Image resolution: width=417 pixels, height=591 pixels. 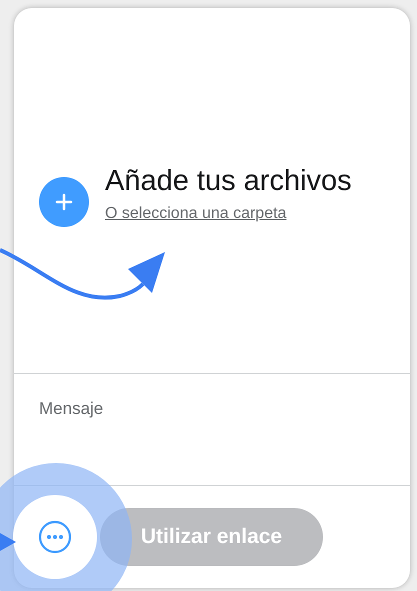 I want to click on plus-icon, so click(x=64, y=201).